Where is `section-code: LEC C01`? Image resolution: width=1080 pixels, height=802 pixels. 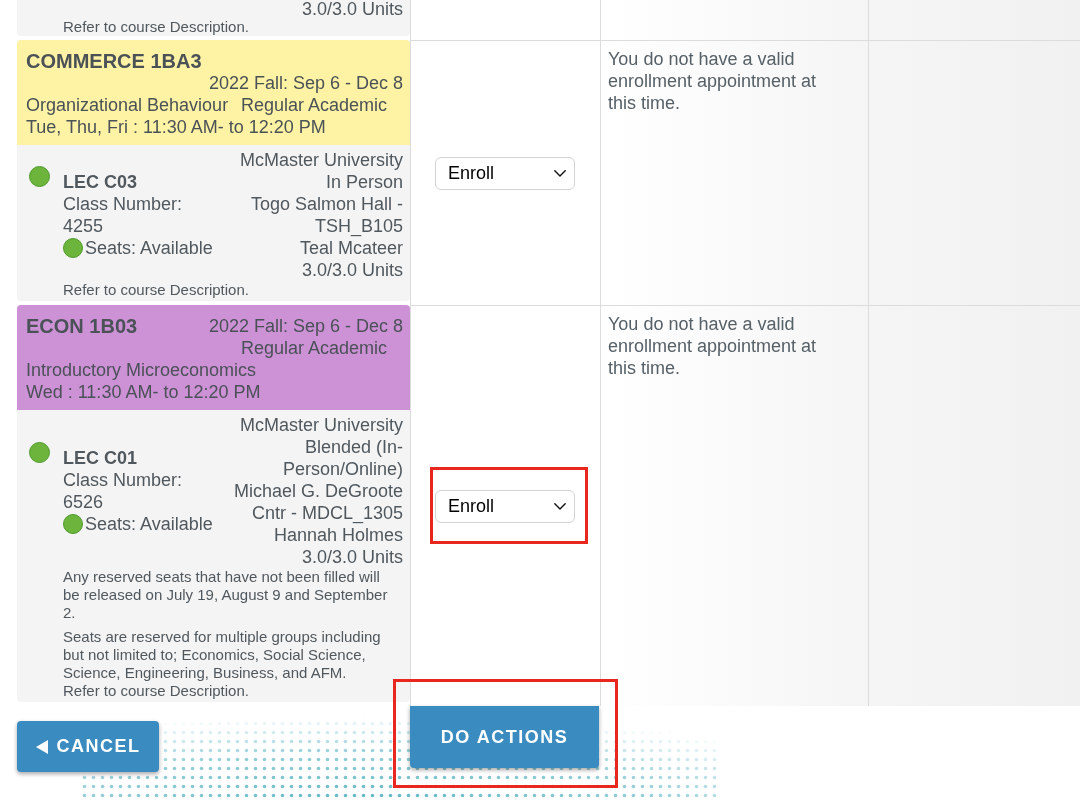 section-code: LEC C01 is located at coordinates (101, 458).